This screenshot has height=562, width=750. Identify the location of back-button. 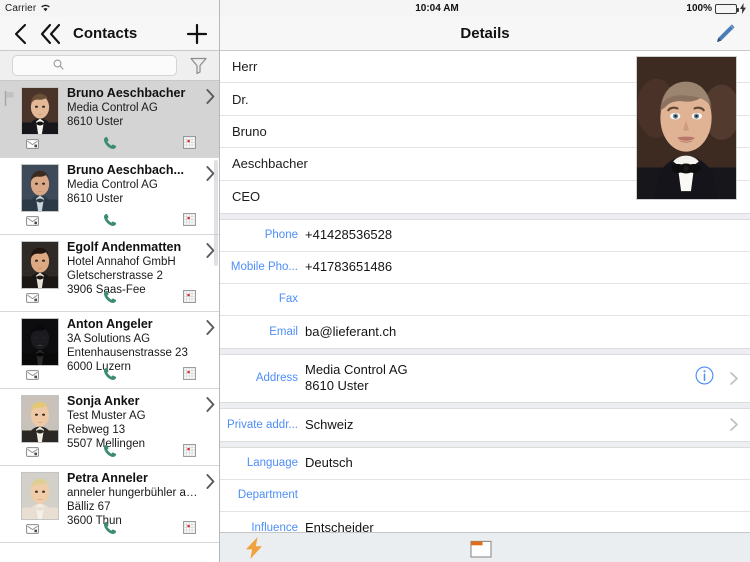
(20, 34).